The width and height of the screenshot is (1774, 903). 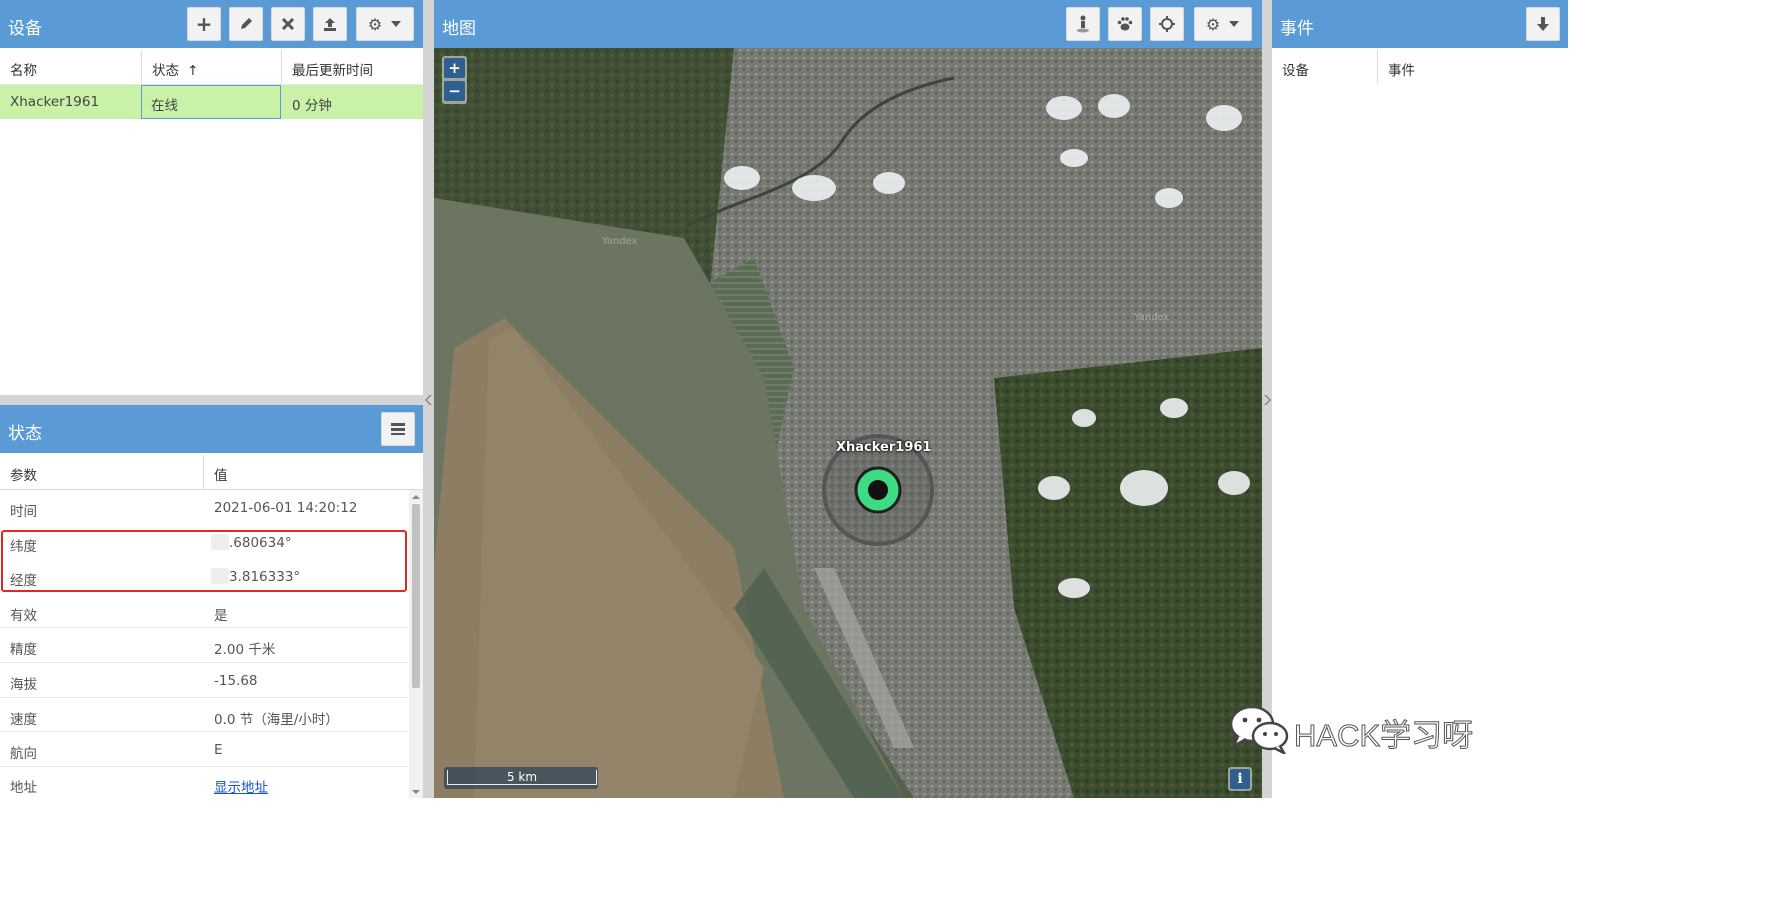 I want to click on wechat-watermark: HACK学习呀, so click(x=1378, y=730).